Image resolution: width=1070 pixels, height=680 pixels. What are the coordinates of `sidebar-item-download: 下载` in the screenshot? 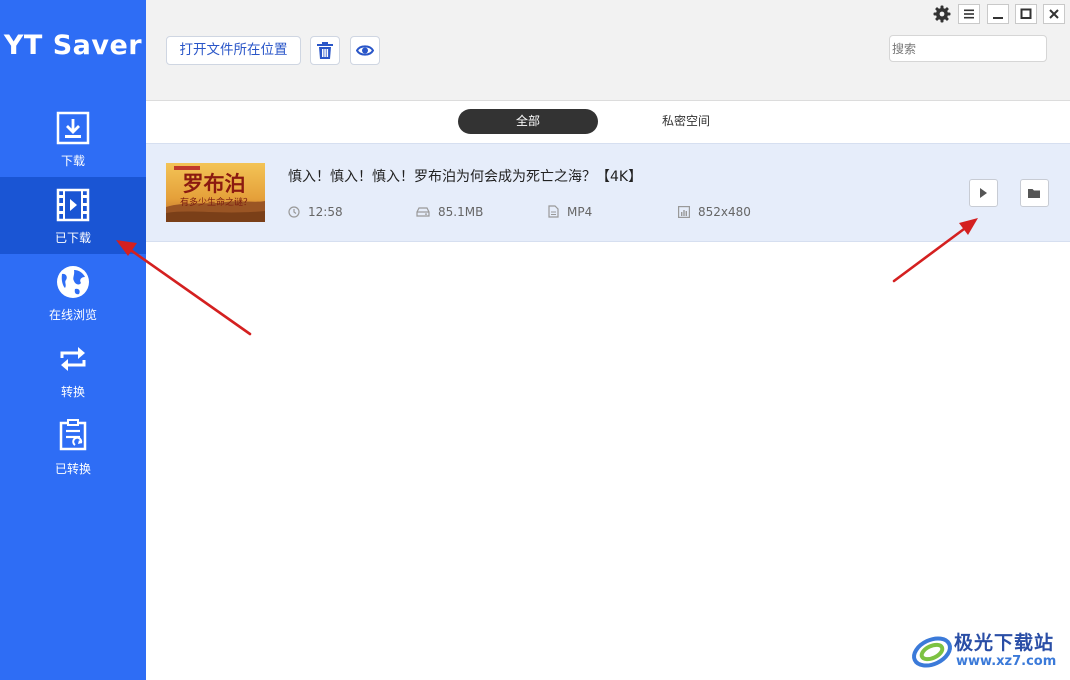 It's located at (73, 138).